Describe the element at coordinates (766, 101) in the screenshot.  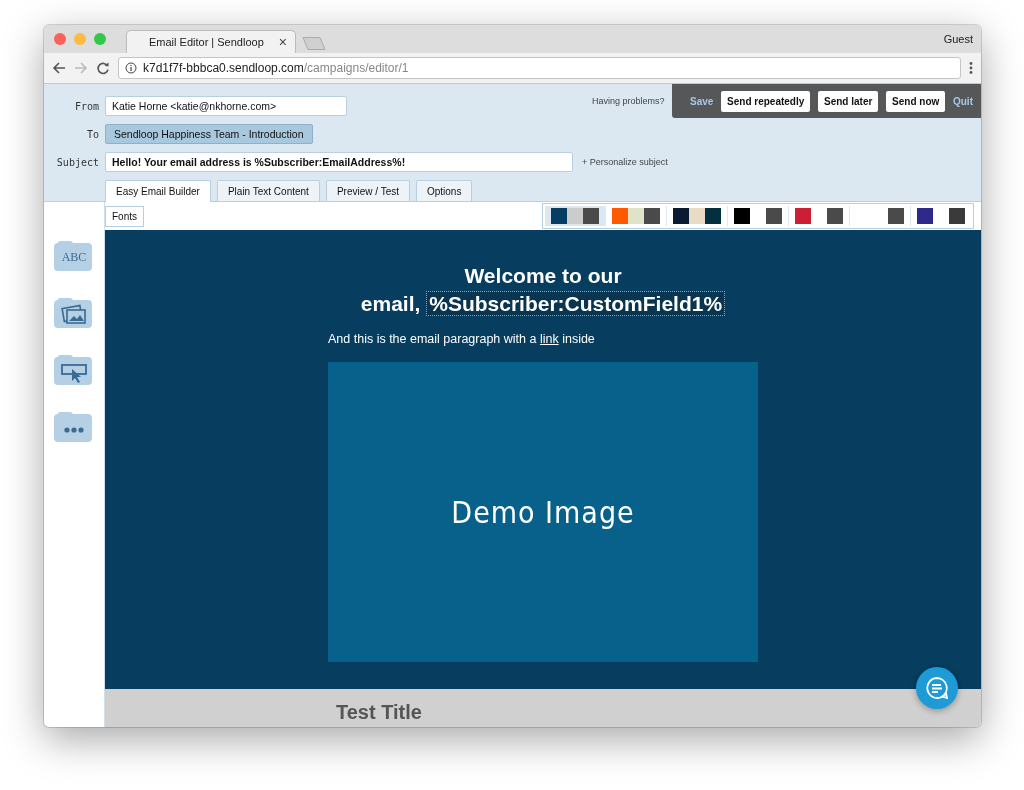
I see `action-button: Send repeatedly` at that location.